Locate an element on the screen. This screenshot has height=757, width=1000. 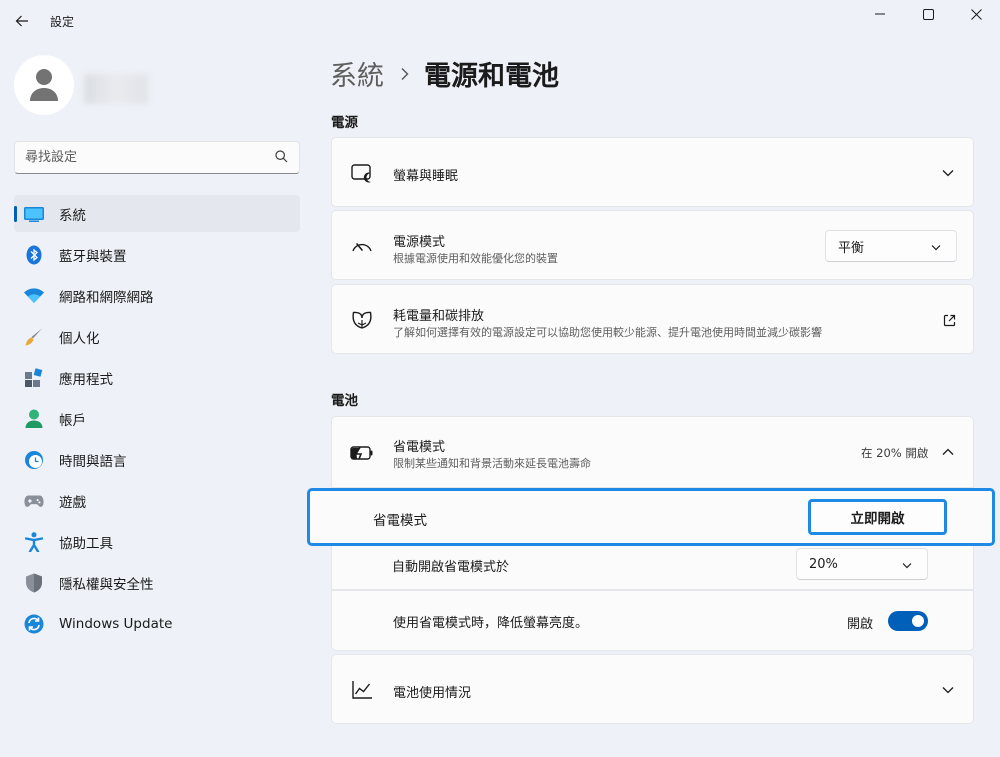
sidebar-item-windows-update: Windows Update is located at coordinates (157, 623).